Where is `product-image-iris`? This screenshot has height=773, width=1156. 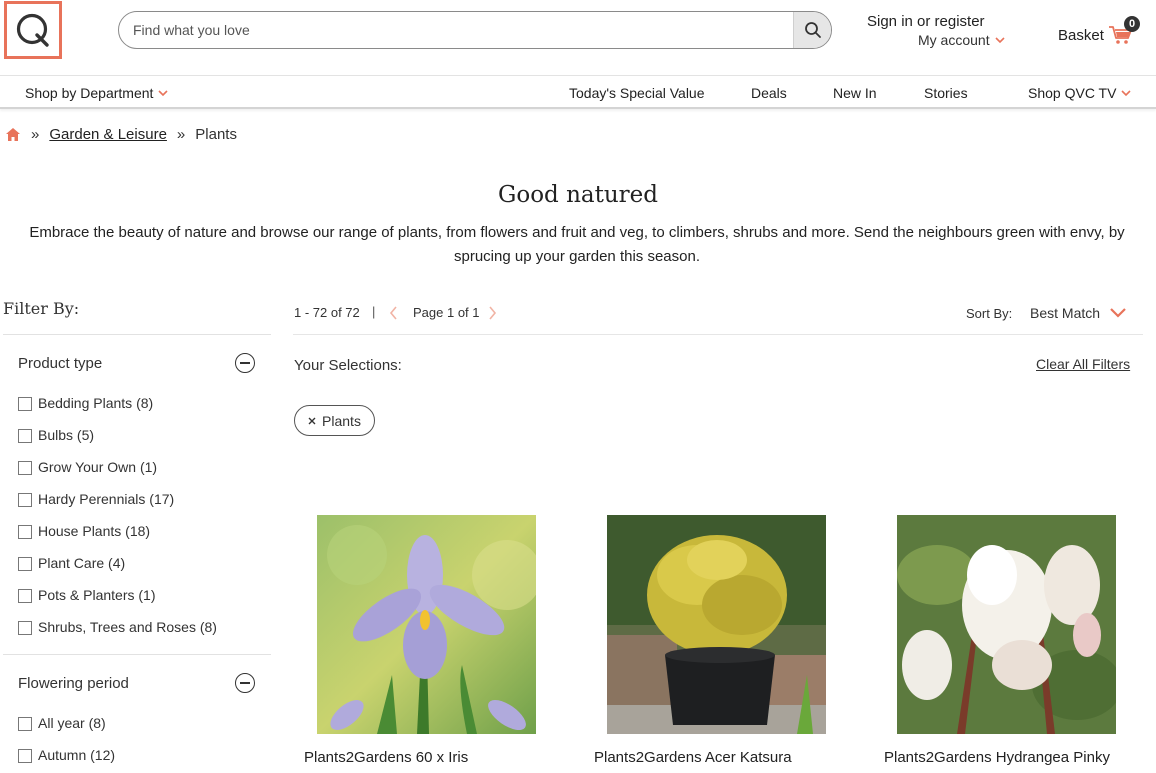 product-image-iris is located at coordinates (426, 624).